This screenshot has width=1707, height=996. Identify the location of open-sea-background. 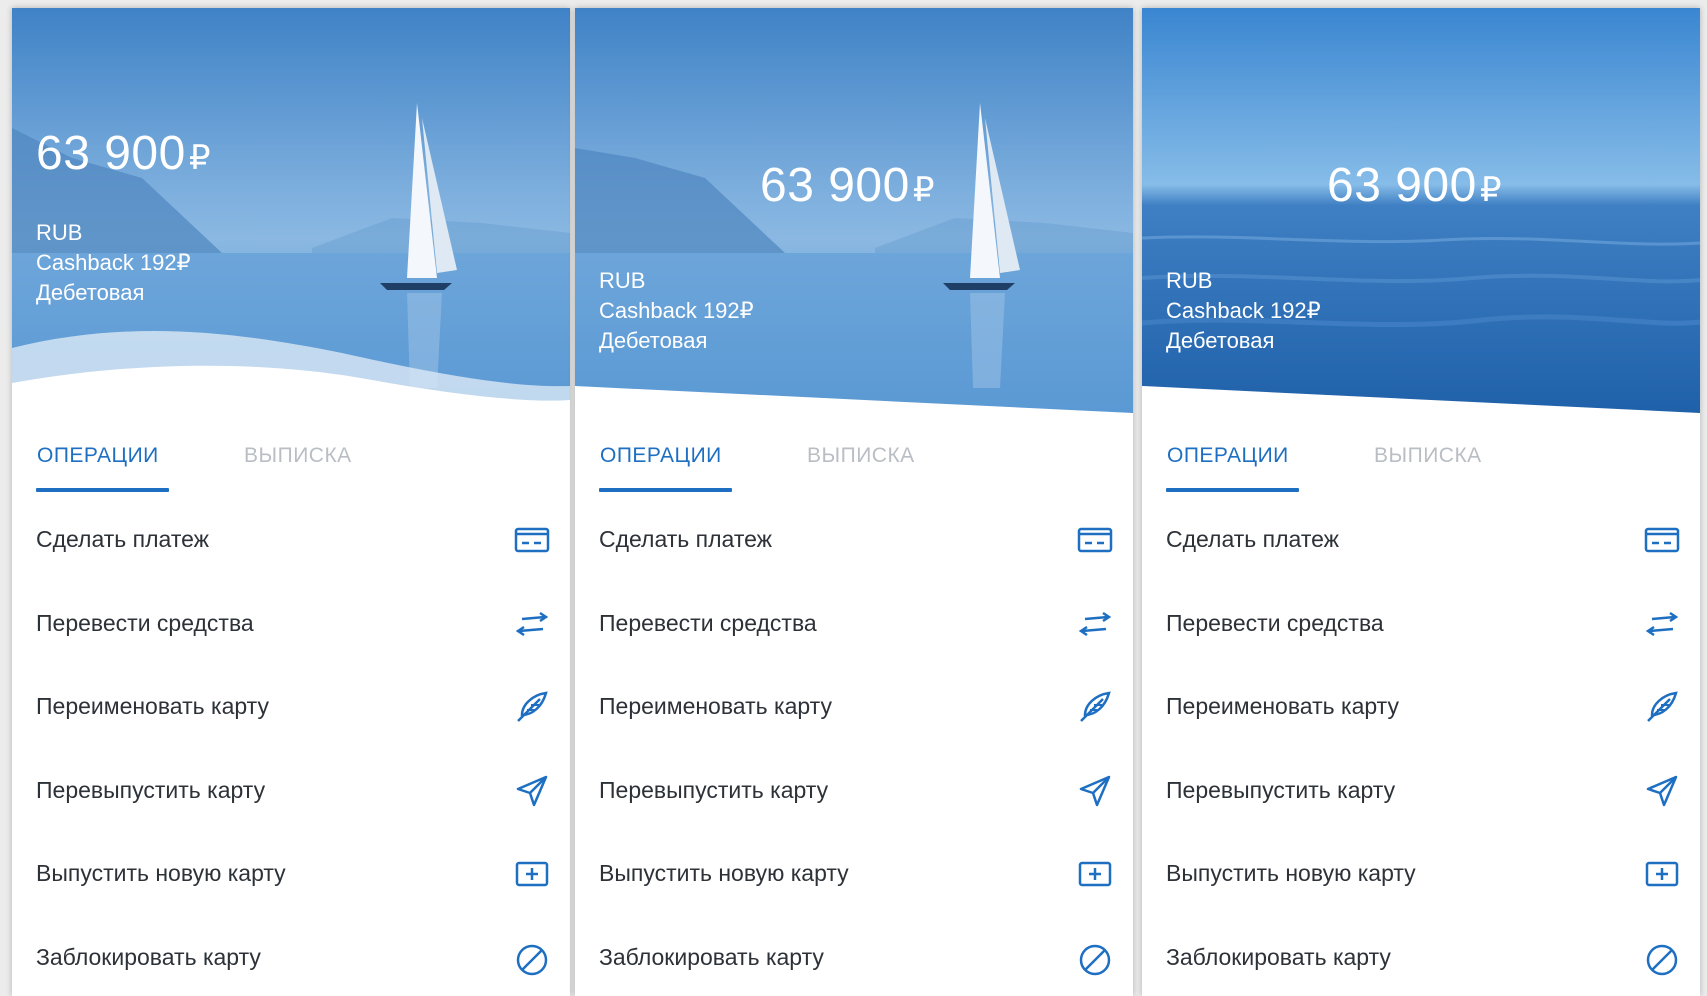
(1421, 218).